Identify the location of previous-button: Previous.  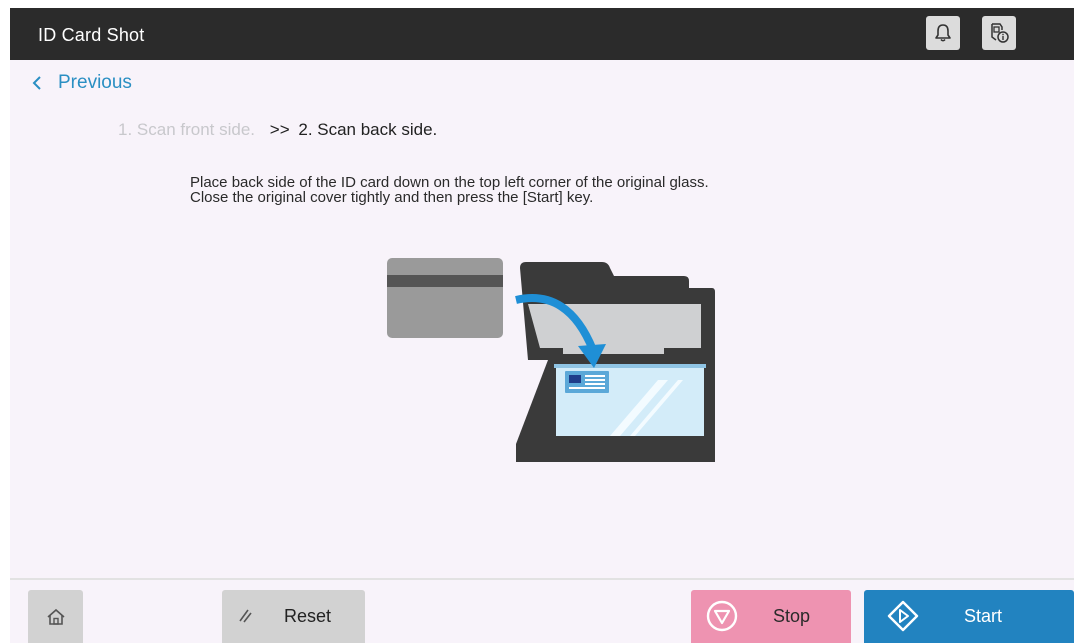
(82, 83).